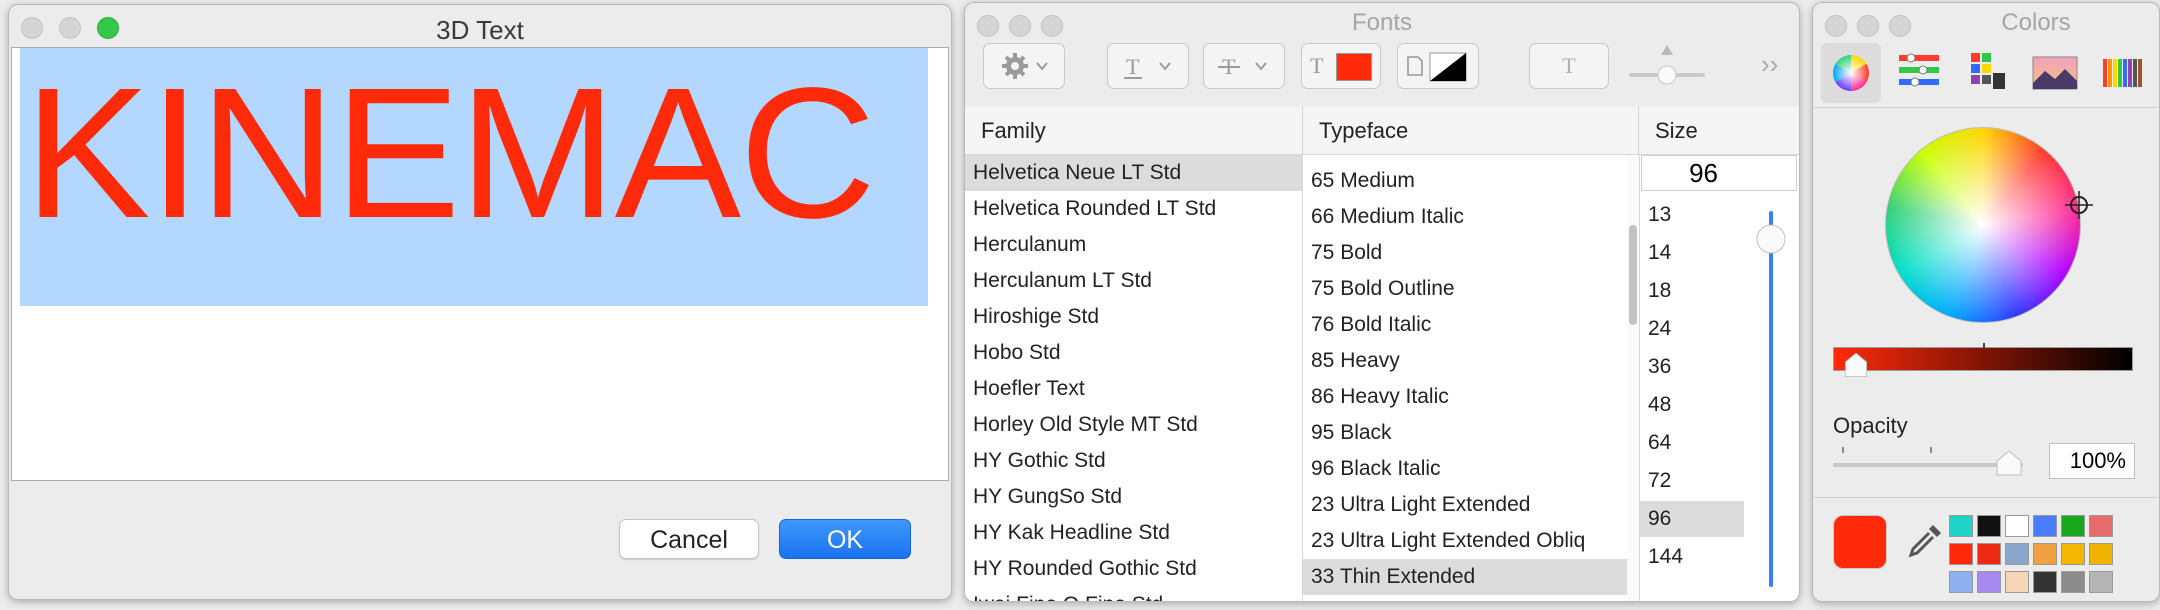 This screenshot has height=610, width=2160. I want to click on size-item: 72, so click(1692, 481).